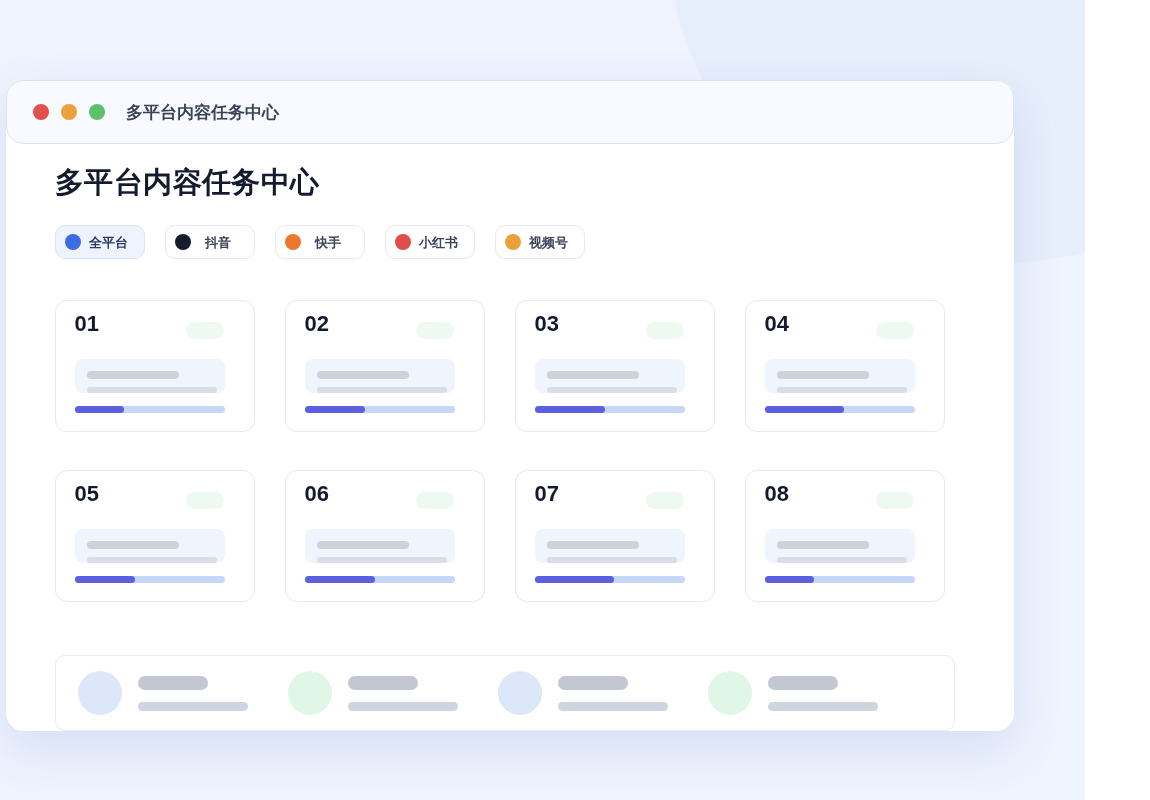  Describe the element at coordinates (86, 493) in the screenshot. I see `task-number: 05` at that location.